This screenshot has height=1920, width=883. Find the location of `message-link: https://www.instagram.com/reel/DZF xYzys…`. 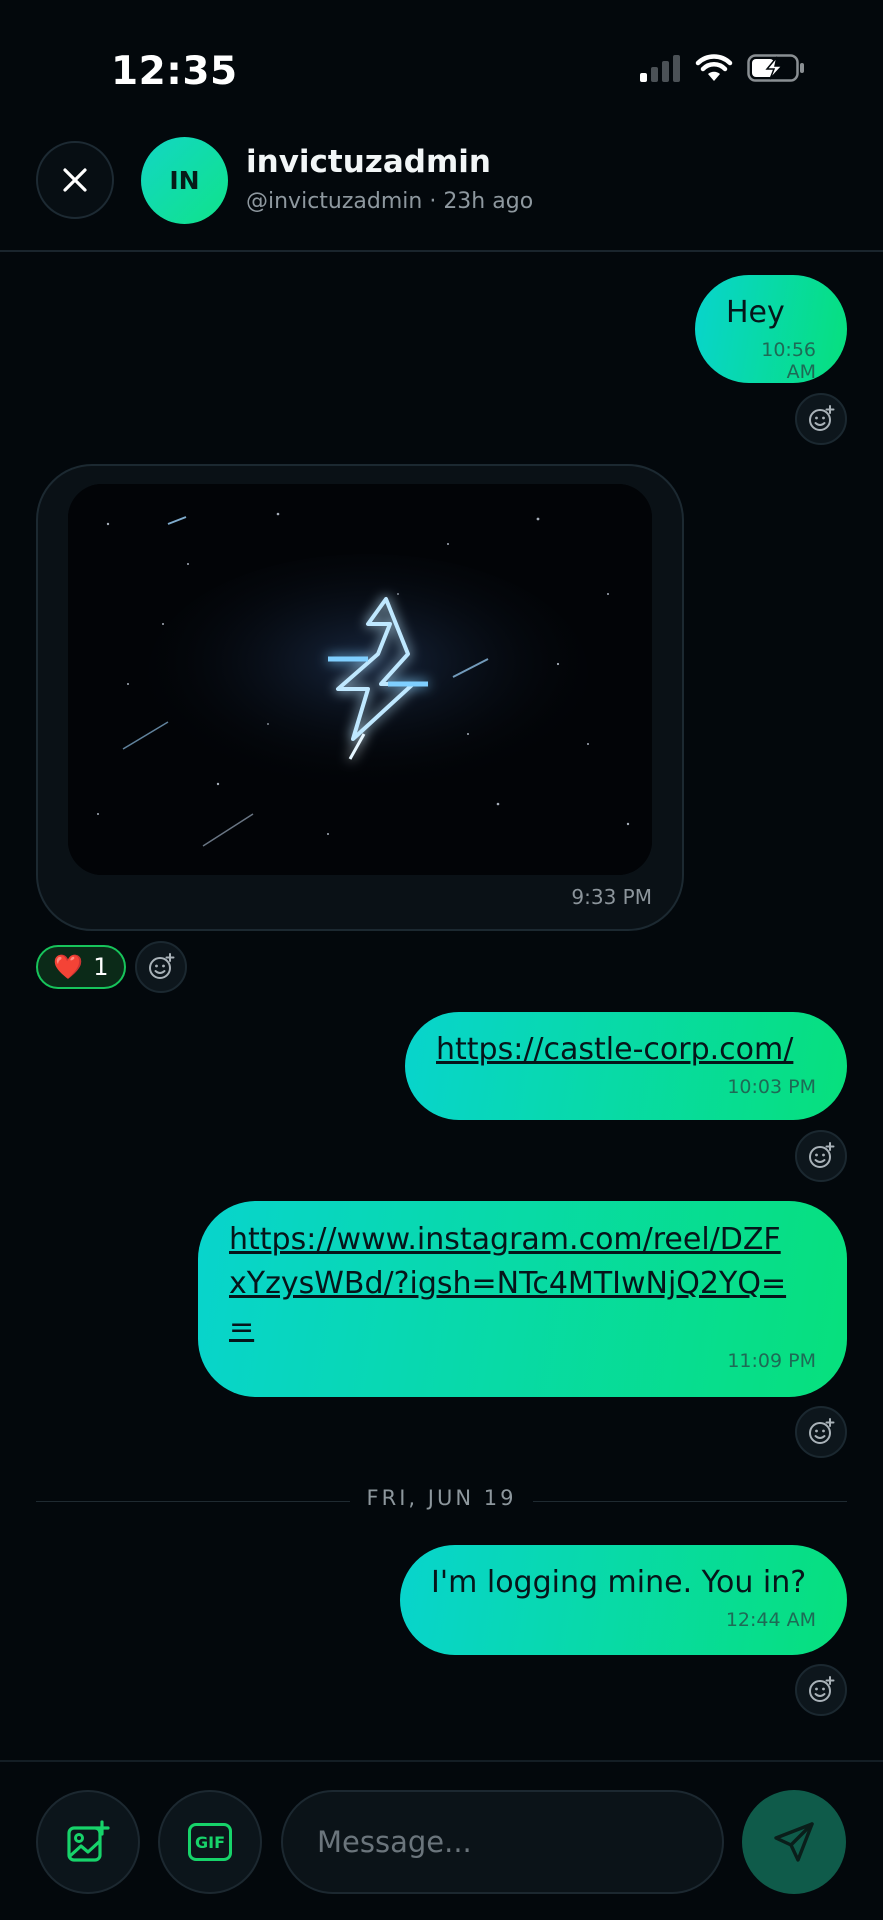

message-link: https://www.instagram.com/reel/DZF xYzys… is located at coordinates (522, 1284).